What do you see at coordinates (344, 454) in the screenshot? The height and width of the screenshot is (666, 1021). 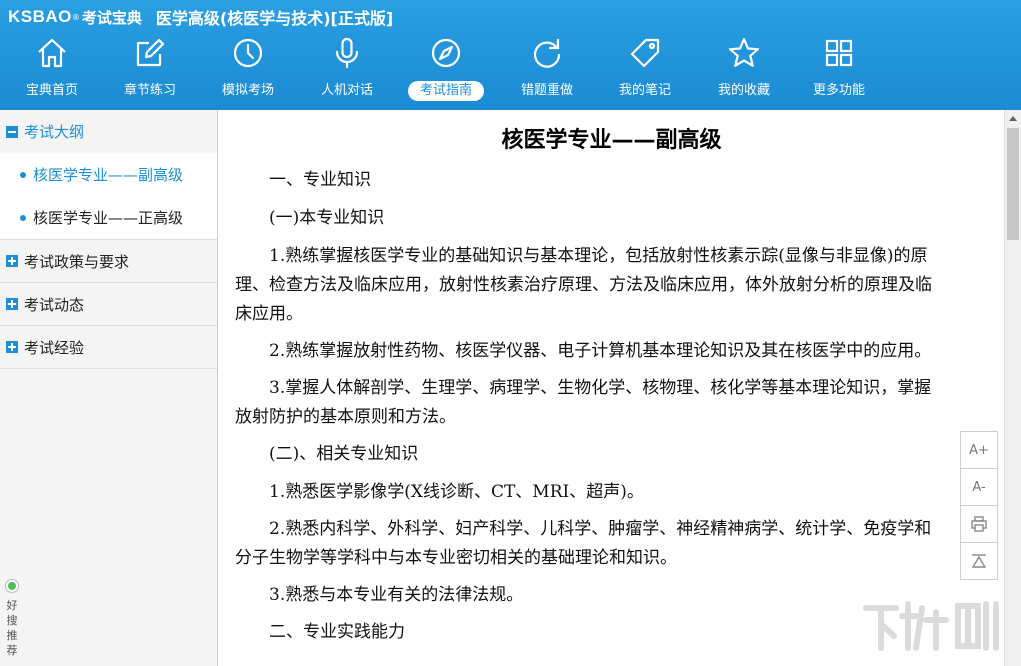 I see `subsection-heading: (二)、相关专业知识` at bounding box center [344, 454].